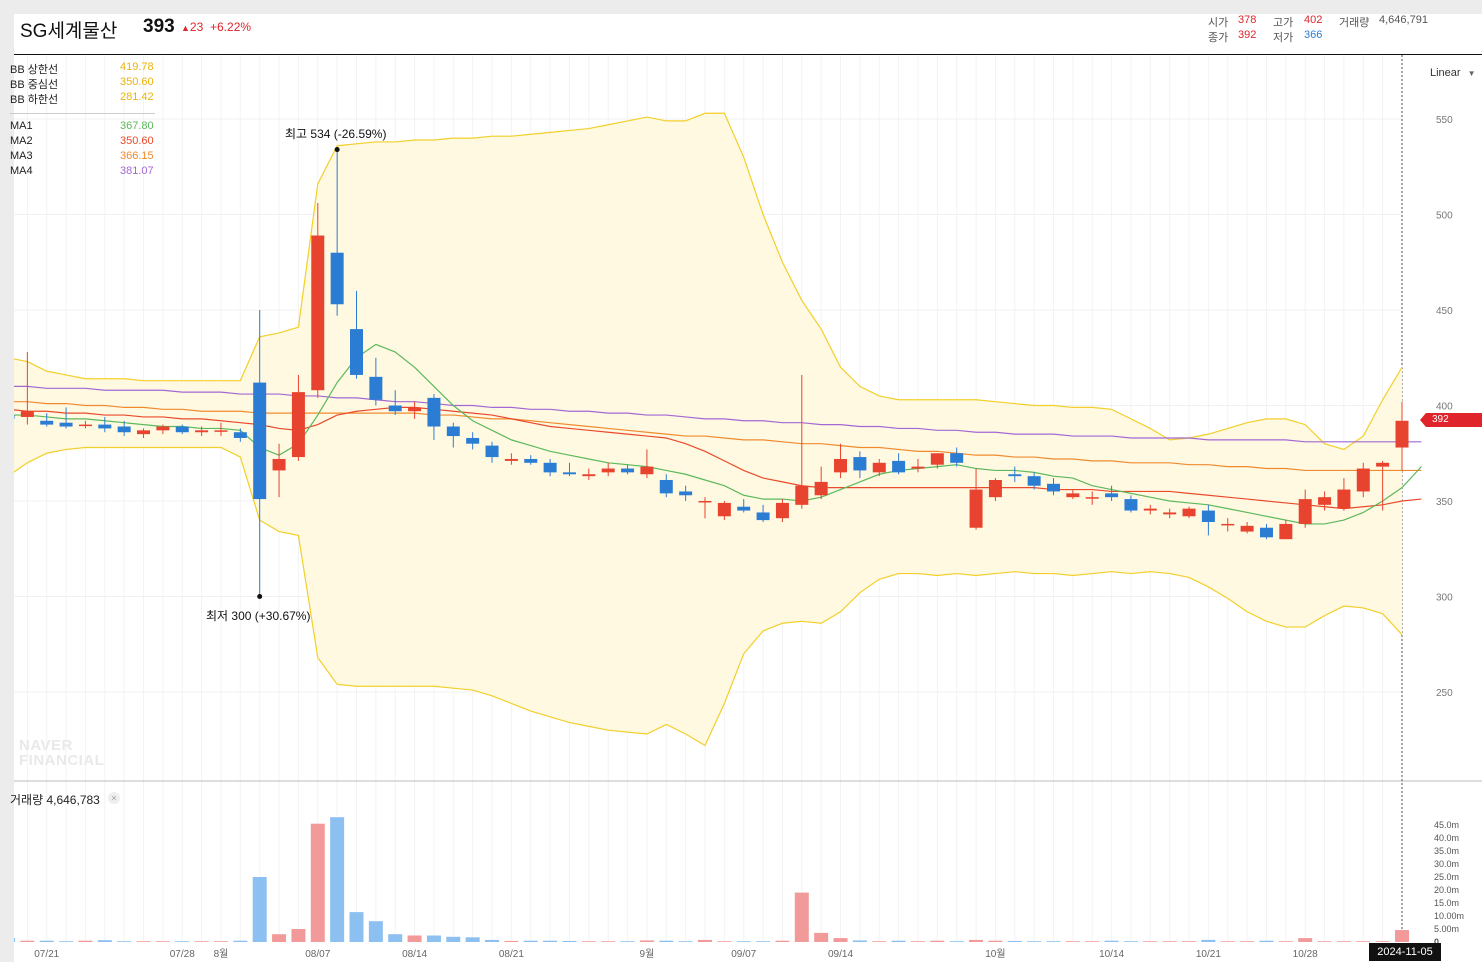 The height and width of the screenshot is (962, 1482). Describe the element at coordinates (1305, 954) in the screenshot. I see `x-tick-label: 10/28` at that location.